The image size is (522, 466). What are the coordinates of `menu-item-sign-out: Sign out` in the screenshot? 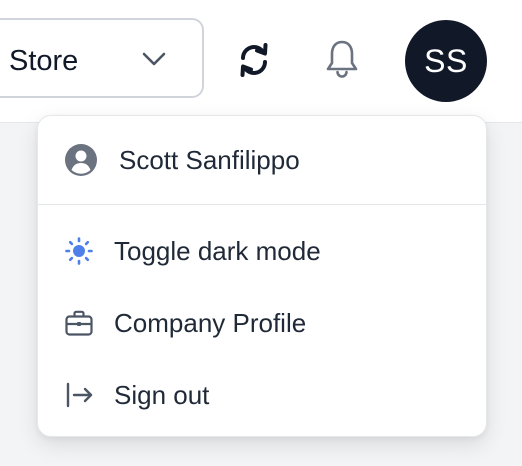 It's located at (262, 394).